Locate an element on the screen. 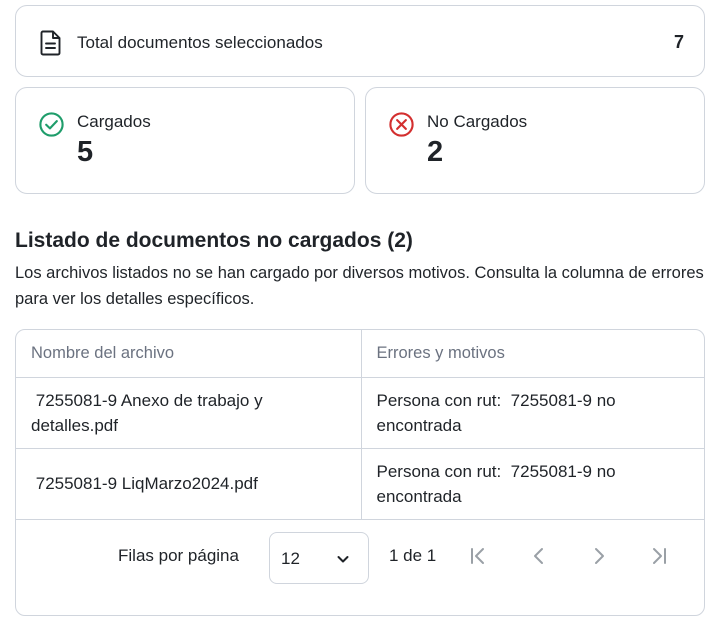 This screenshot has width=713, height=622. total-documents-count: 7 is located at coordinates (678, 42).